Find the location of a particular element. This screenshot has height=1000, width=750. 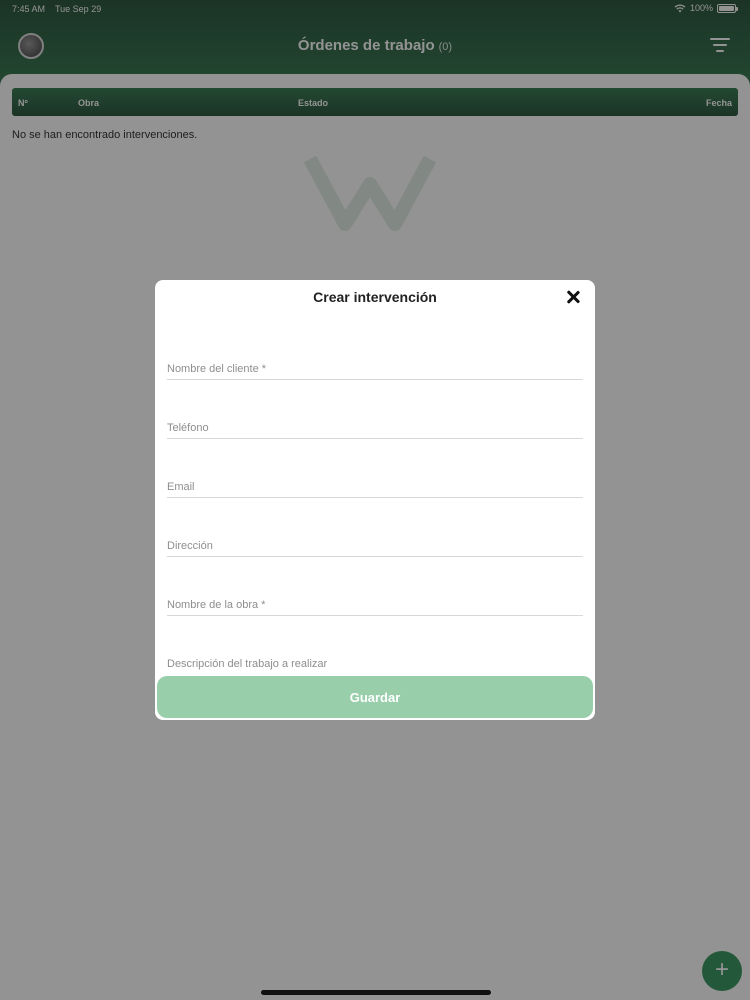

client-name-input is located at coordinates (375, 368).